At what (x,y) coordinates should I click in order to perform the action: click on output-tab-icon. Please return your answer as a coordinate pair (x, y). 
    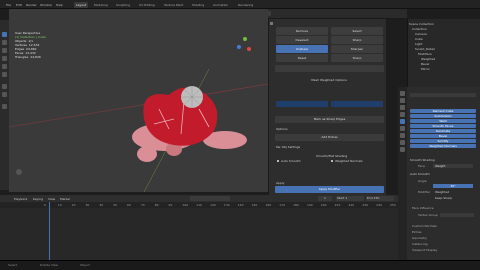
    Looking at the image, I should click on (402, 107).